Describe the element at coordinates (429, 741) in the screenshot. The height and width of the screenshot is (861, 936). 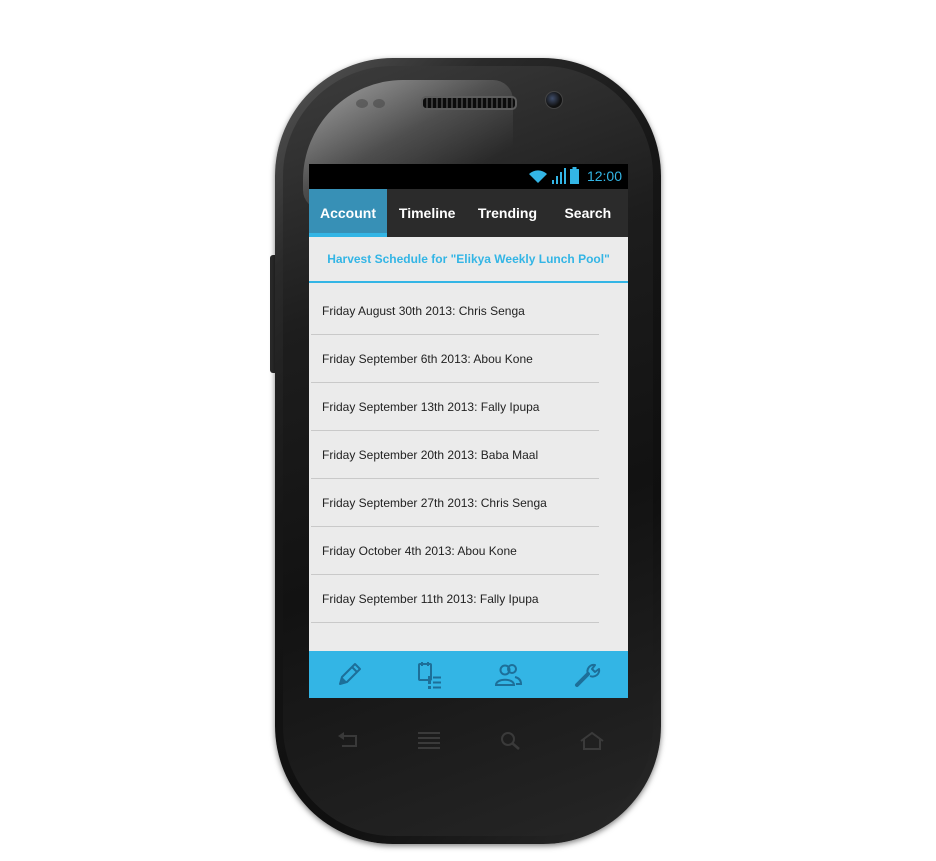
I see `menu-icon` at that location.